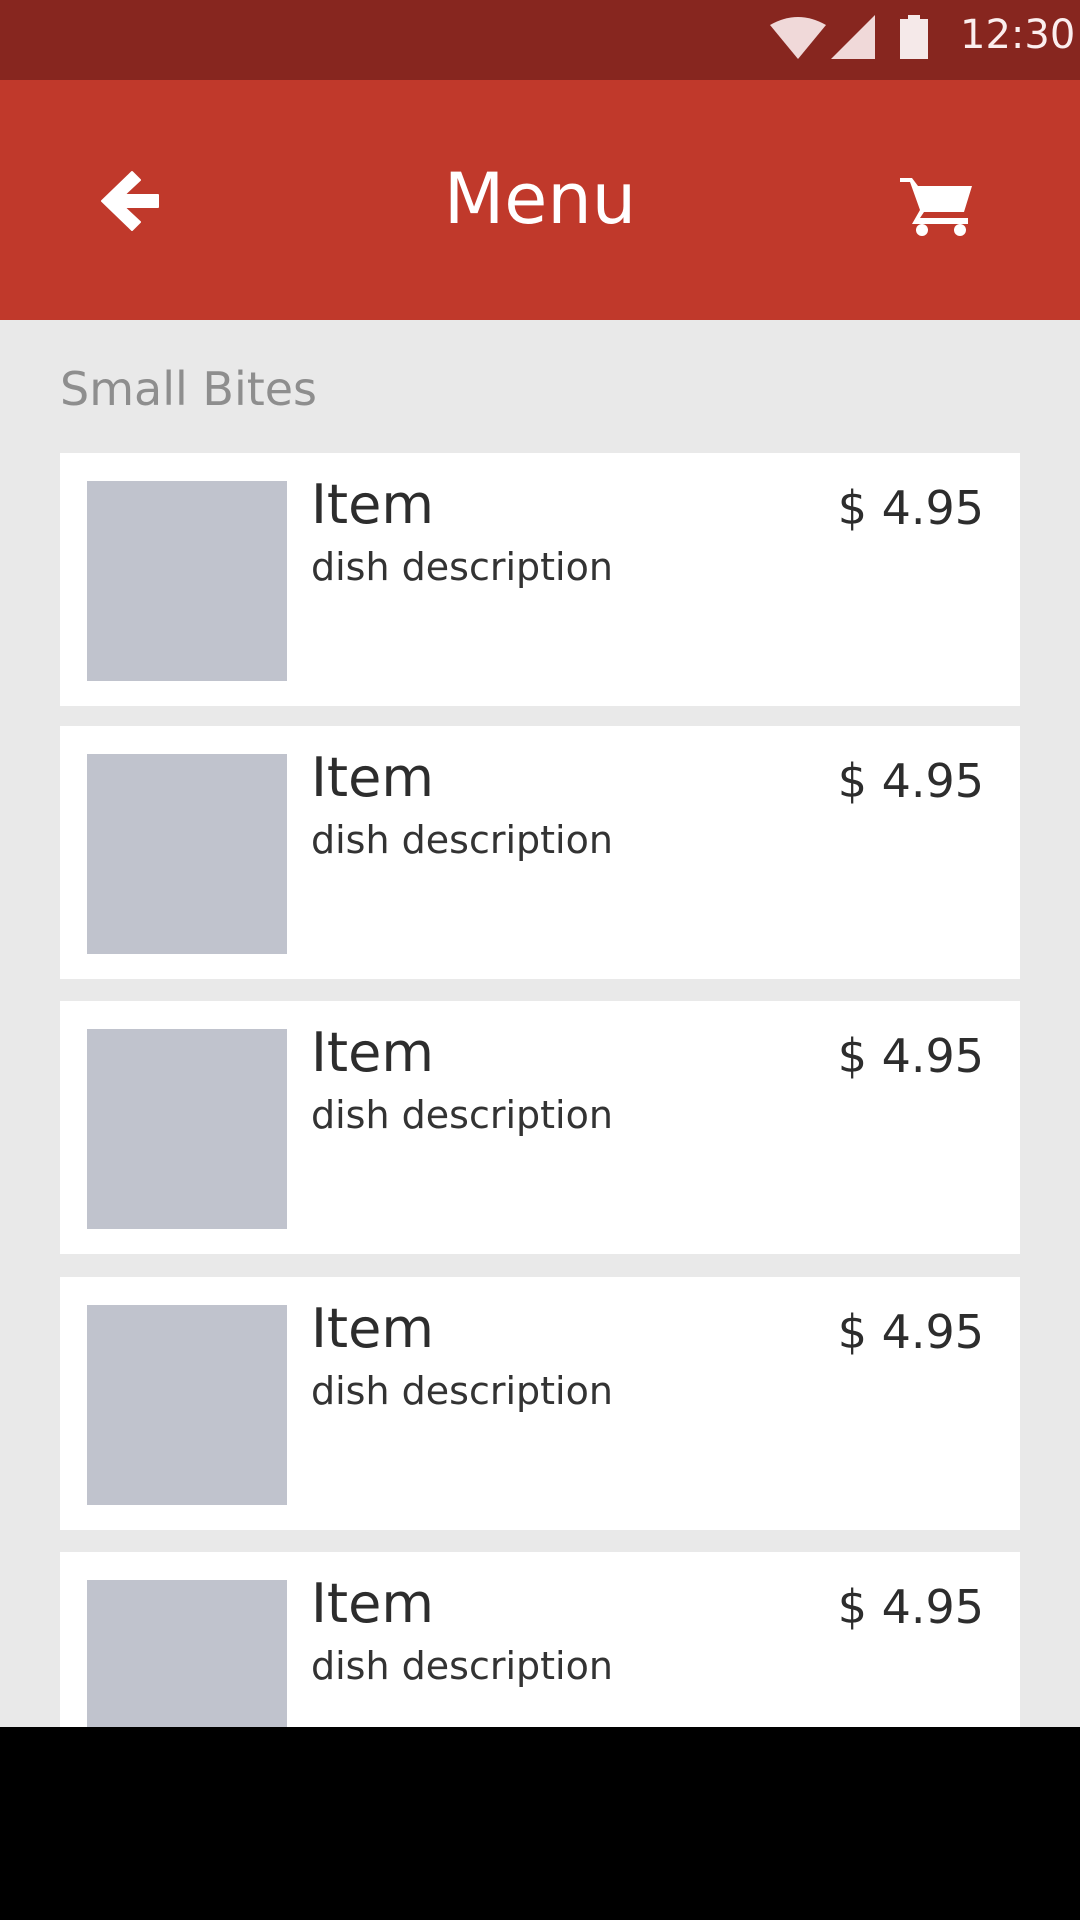 The height and width of the screenshot is (1920, 1080). Describe the element at coordinates (1018, 35) in the screenshot. I see `status-time: 12:30` at that location.